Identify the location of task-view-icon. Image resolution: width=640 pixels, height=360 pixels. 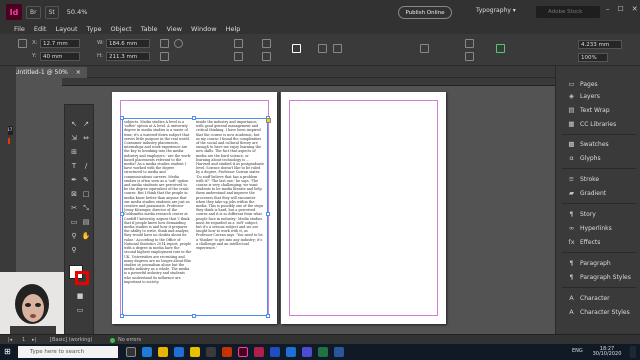
(131, 352).